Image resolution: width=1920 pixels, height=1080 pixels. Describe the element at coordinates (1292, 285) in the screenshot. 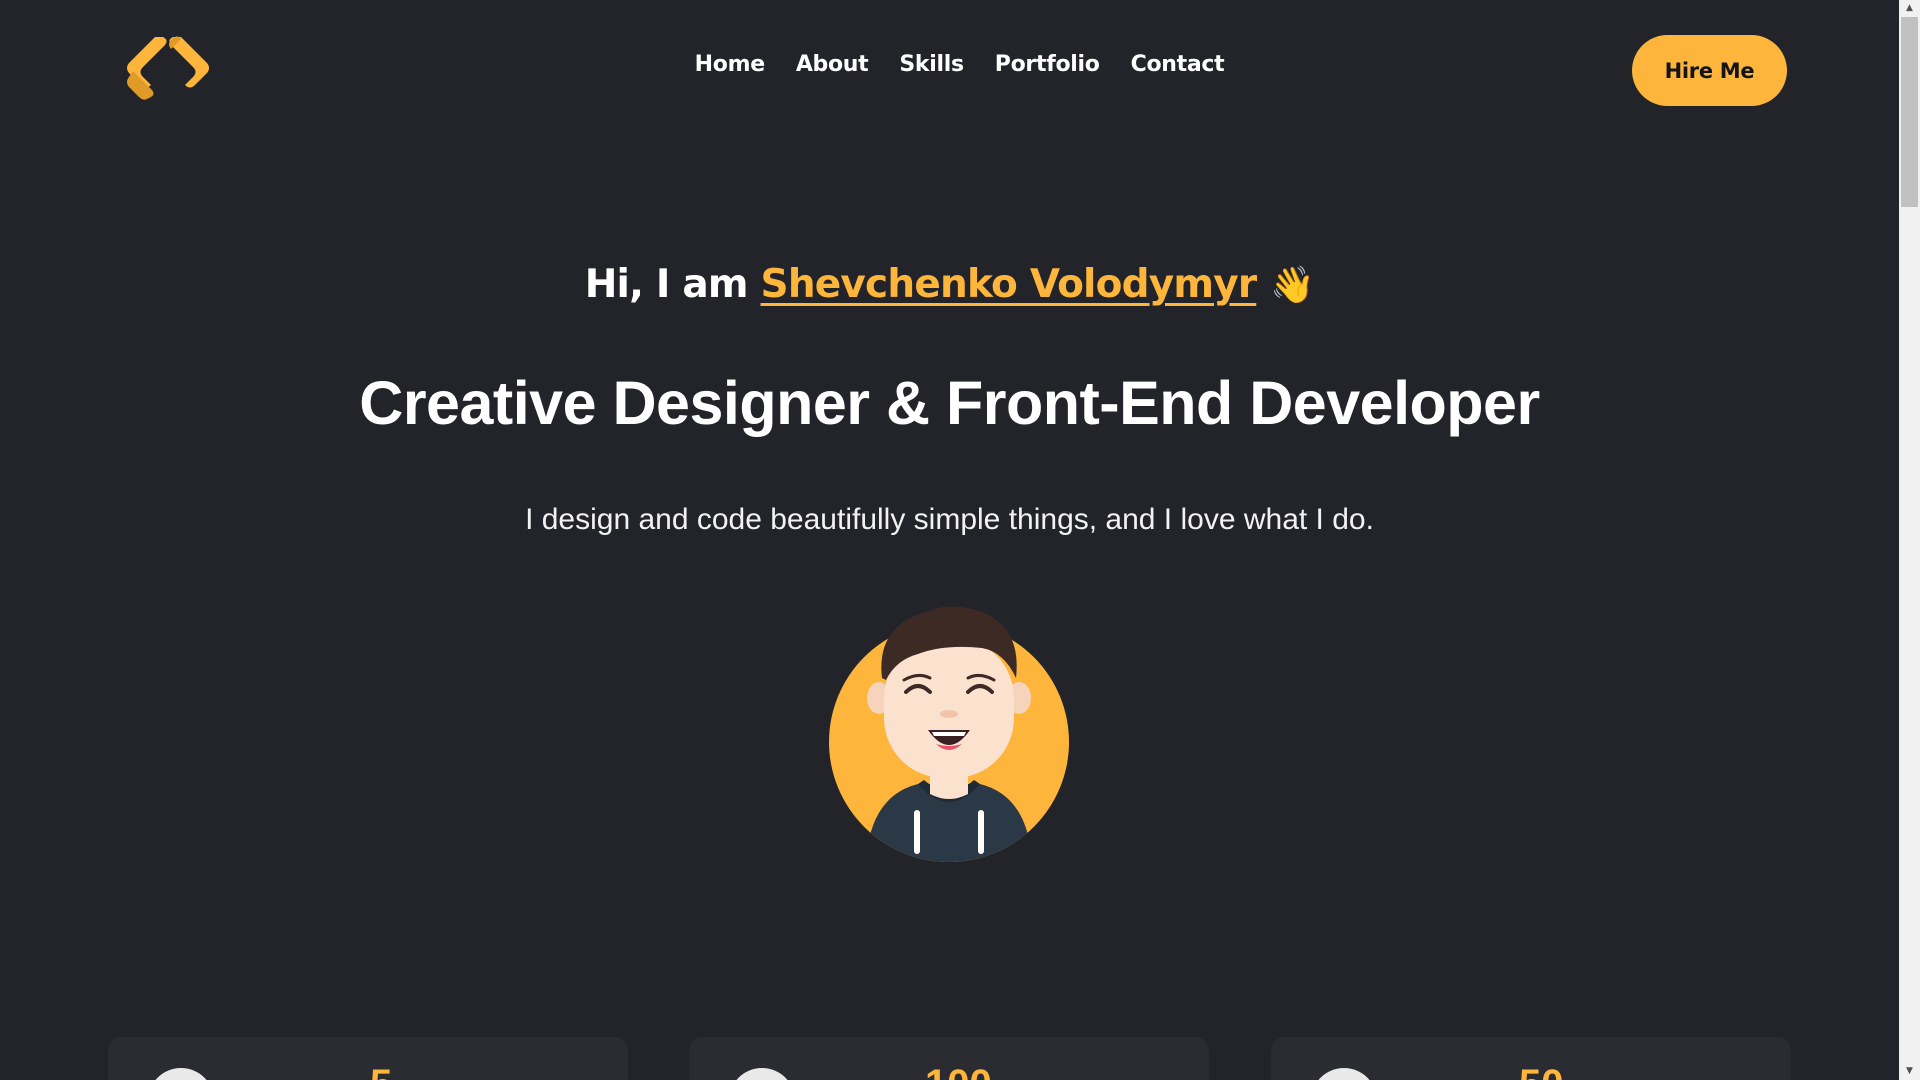

I see `waving-hand-icon: 👋` at that location.